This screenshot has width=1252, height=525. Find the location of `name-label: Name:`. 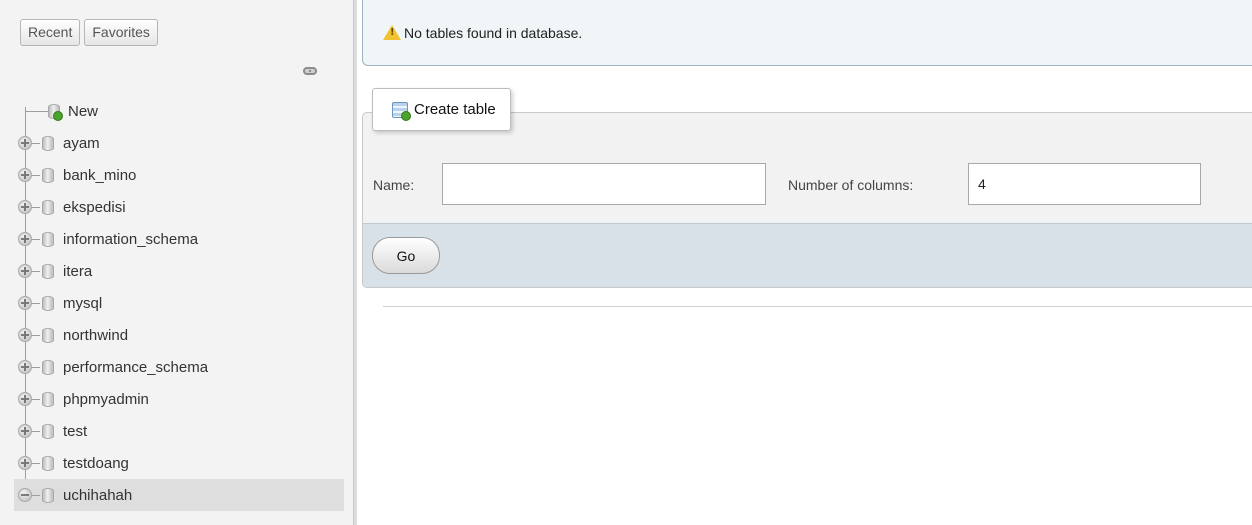

name-label: Name: is located at coordinates (394, 185).